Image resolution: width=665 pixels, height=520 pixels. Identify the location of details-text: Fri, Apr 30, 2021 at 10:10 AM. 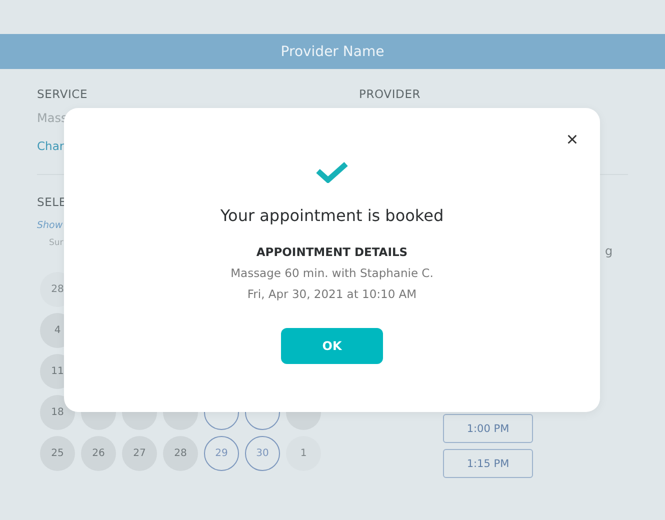
(332, 294).